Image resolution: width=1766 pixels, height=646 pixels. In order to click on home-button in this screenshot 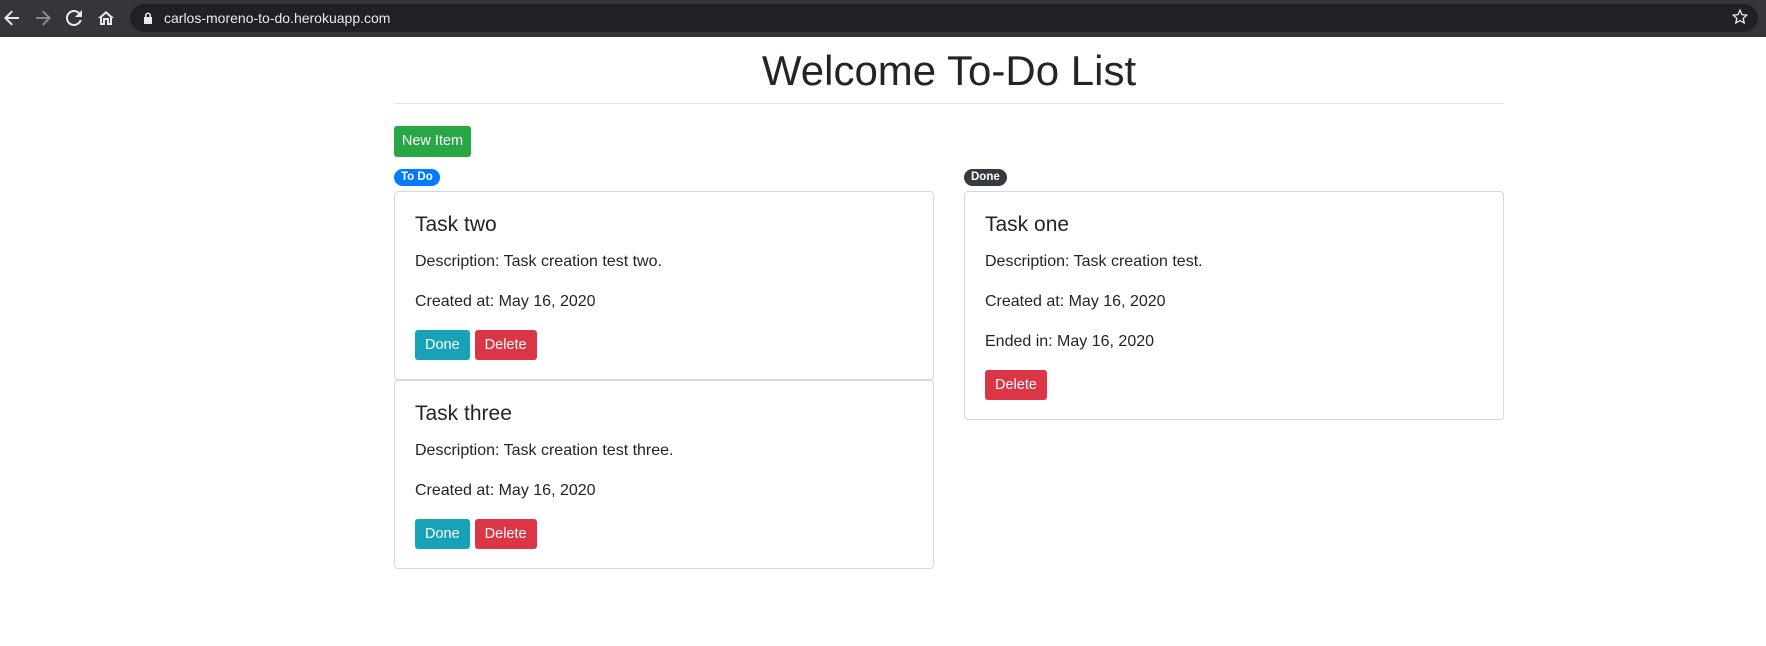, I will do `click(106, 18)`.